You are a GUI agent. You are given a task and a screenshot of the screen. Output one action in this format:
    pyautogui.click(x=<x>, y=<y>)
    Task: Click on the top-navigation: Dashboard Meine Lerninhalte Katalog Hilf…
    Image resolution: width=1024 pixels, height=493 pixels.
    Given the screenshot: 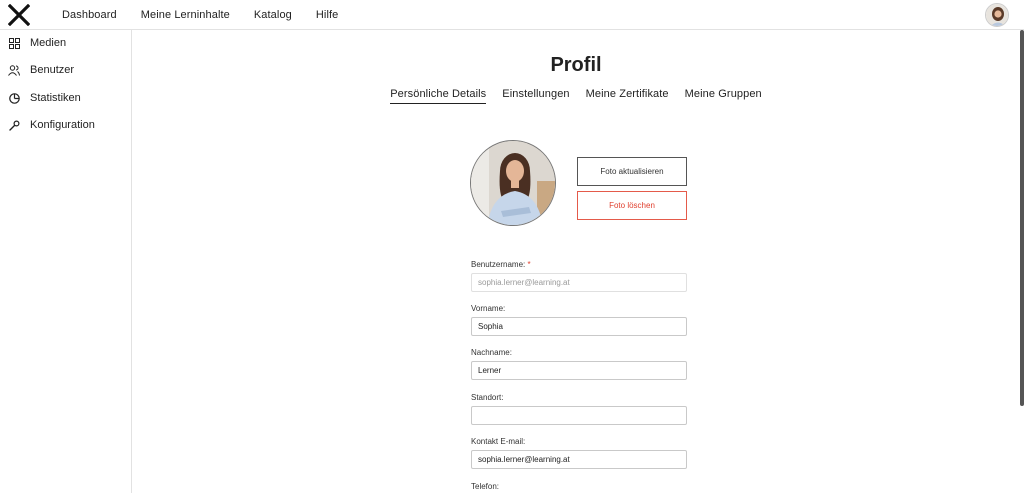 What is the action you would take?
    pyautogui.click(x=512, y=15)
    